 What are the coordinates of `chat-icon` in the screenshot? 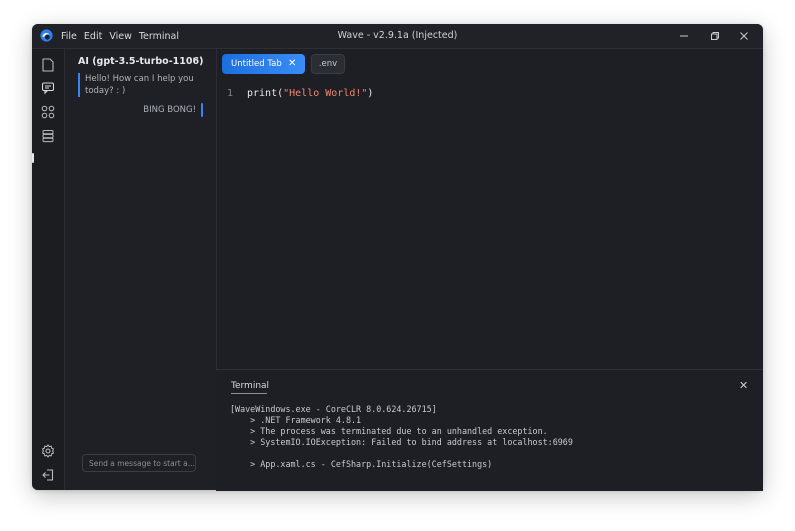 It's located at (48, 88).